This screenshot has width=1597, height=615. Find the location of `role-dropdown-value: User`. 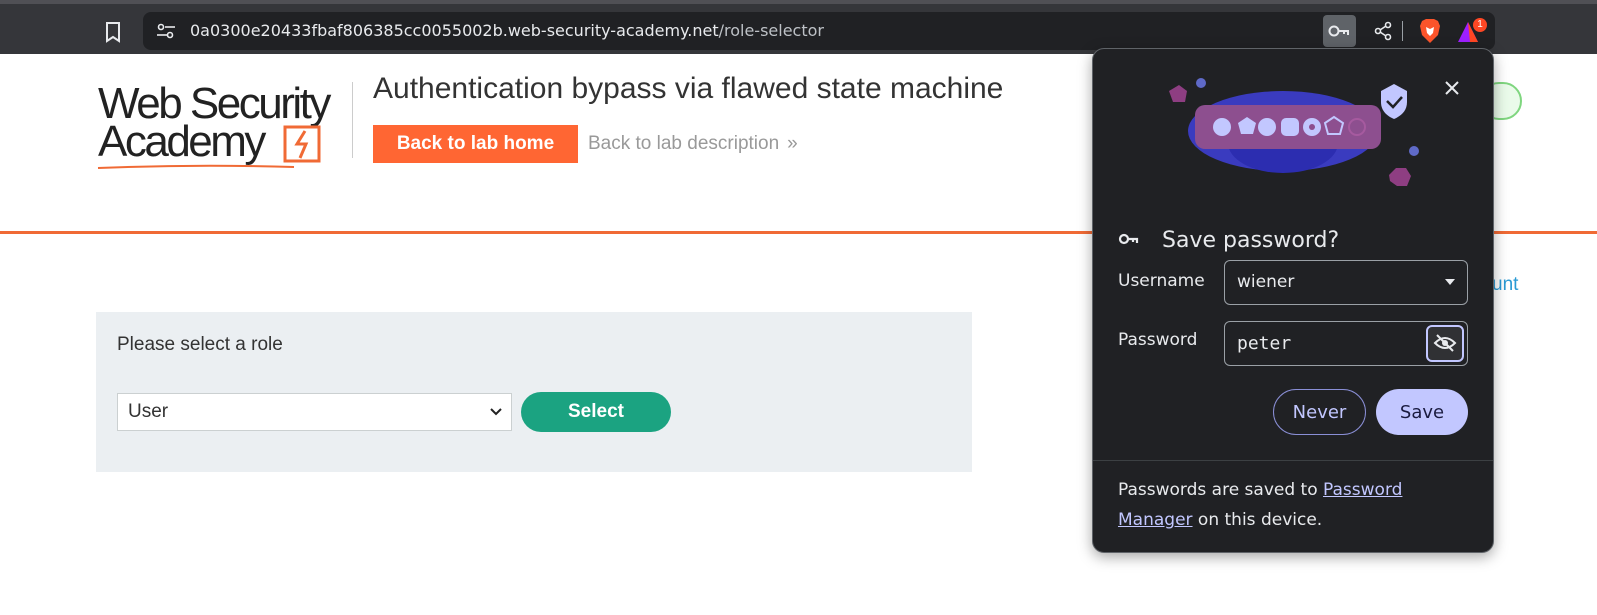

role-dropdown-value: User is located at coordinates (148, 411).